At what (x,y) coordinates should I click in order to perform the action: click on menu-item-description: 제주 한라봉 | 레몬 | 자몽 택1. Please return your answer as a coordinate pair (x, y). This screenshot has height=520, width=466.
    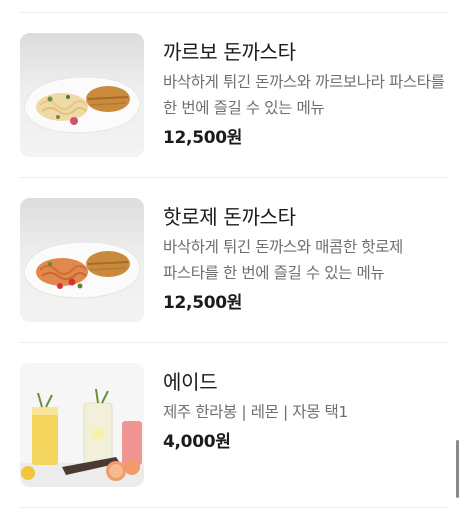
    Looking at the image, I should click on (255, 412).